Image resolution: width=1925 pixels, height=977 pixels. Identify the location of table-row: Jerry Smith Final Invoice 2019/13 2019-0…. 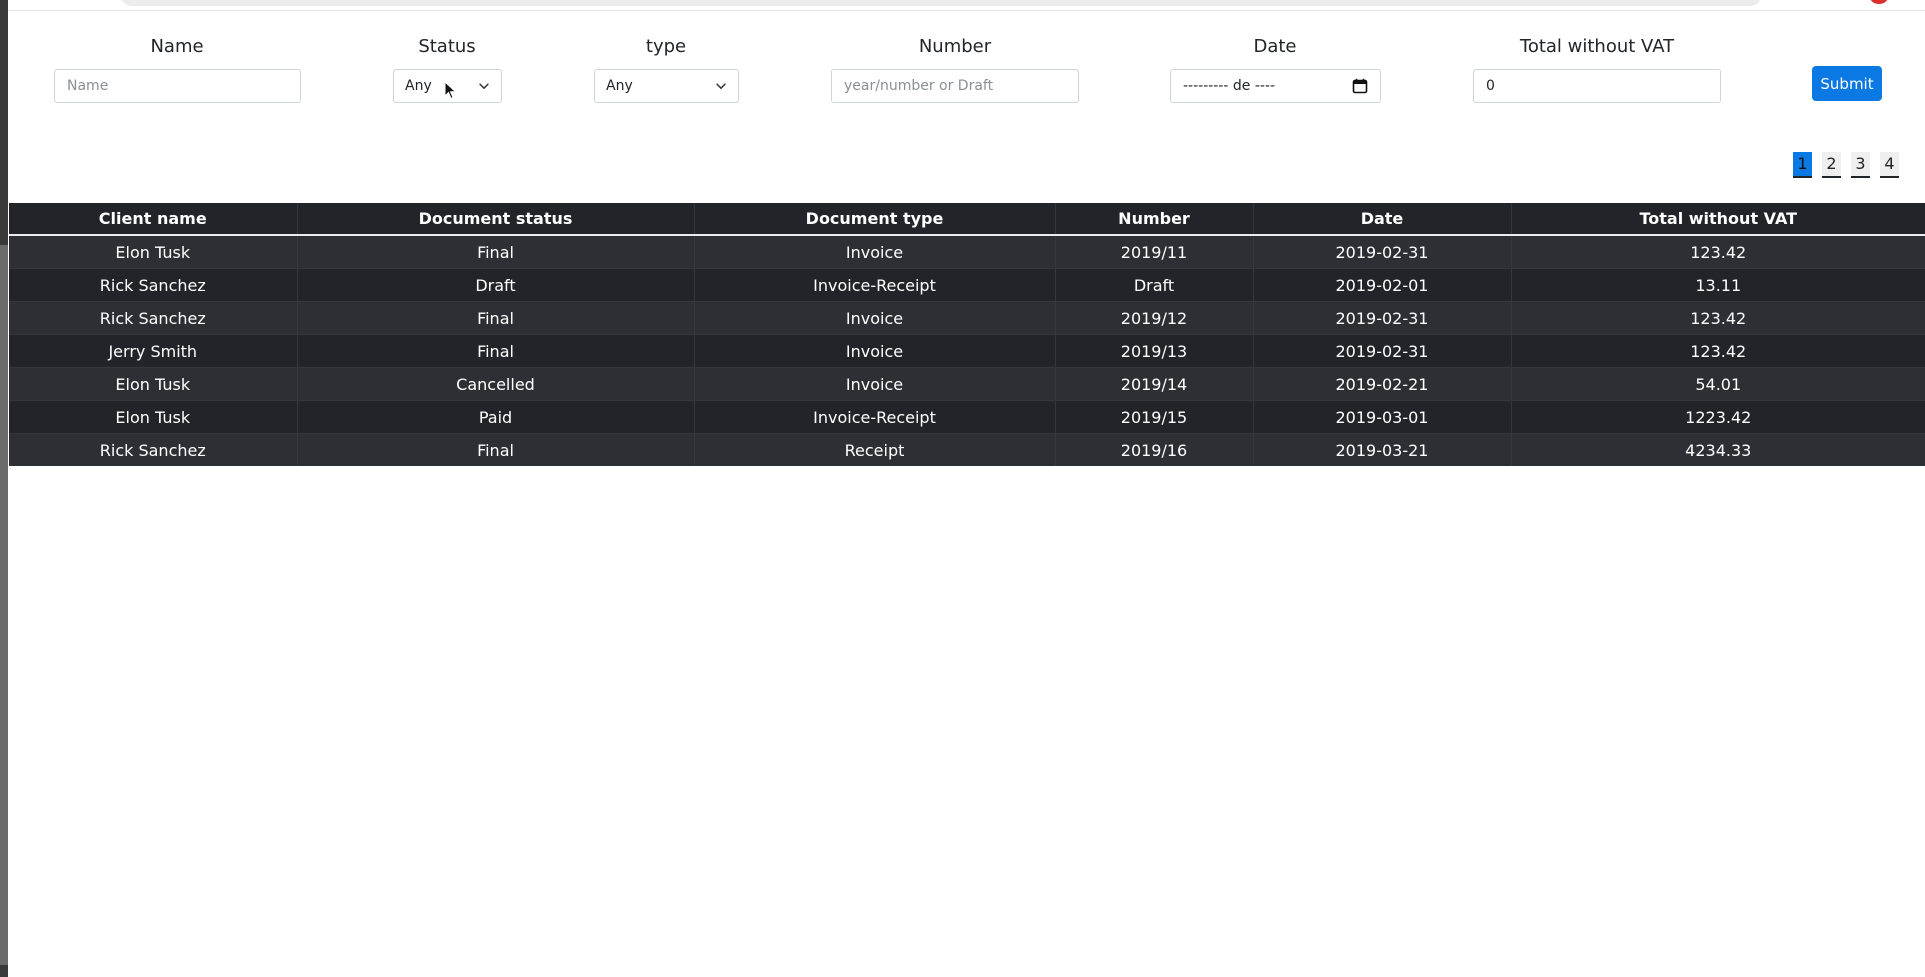
(967, 351).